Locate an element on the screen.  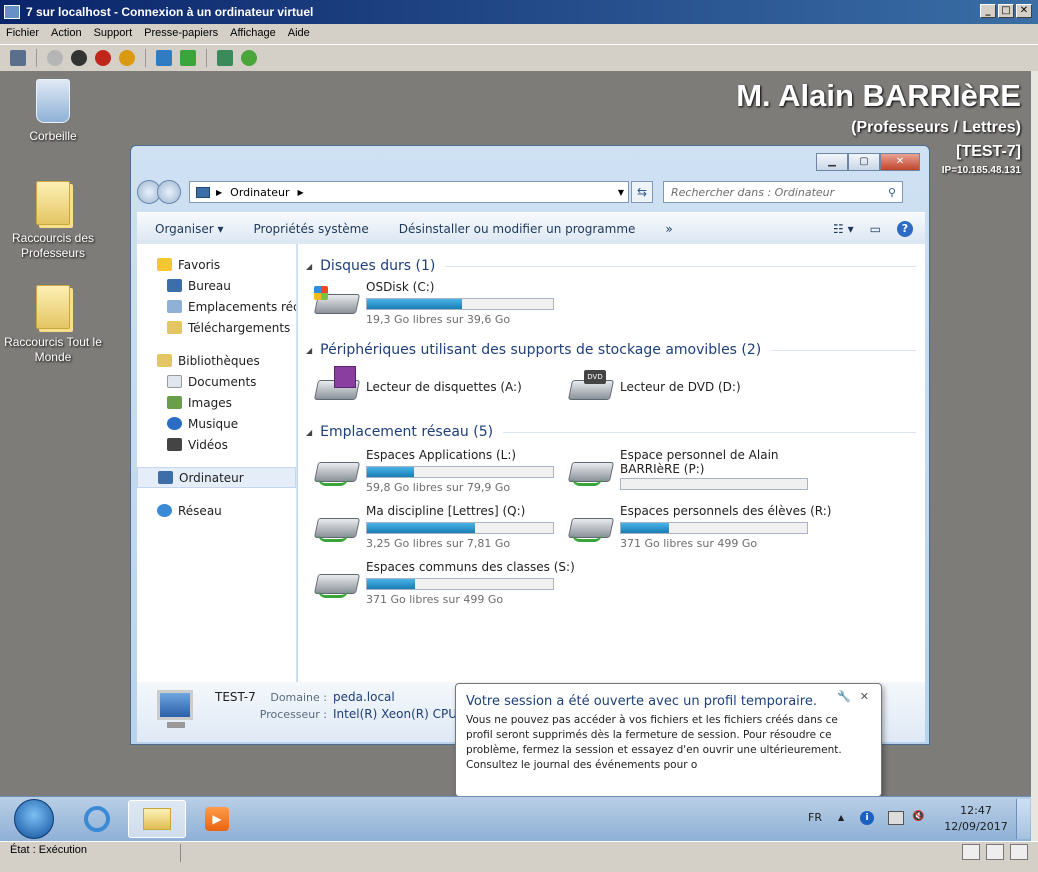
nav-libraries: Bibliothèques is located at coordinates (216, 360).